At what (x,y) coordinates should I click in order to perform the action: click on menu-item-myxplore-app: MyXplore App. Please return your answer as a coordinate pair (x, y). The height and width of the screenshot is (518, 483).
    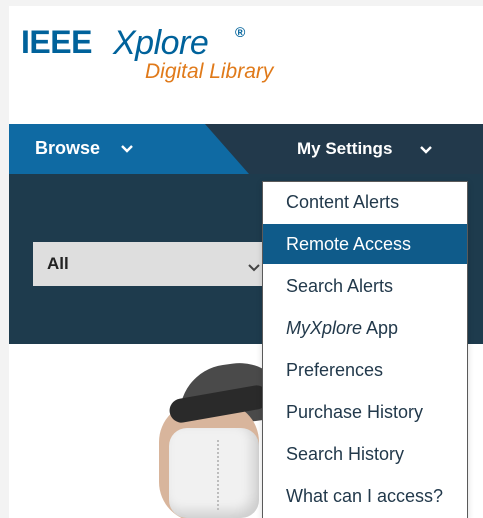
    Looking at the image, I should click on (365, 328).